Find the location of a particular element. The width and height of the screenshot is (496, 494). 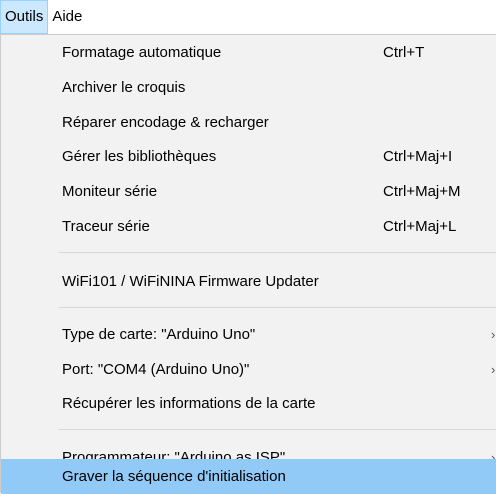

menu-item-label: Archiver le croquis is located at coordinates (124, 87).